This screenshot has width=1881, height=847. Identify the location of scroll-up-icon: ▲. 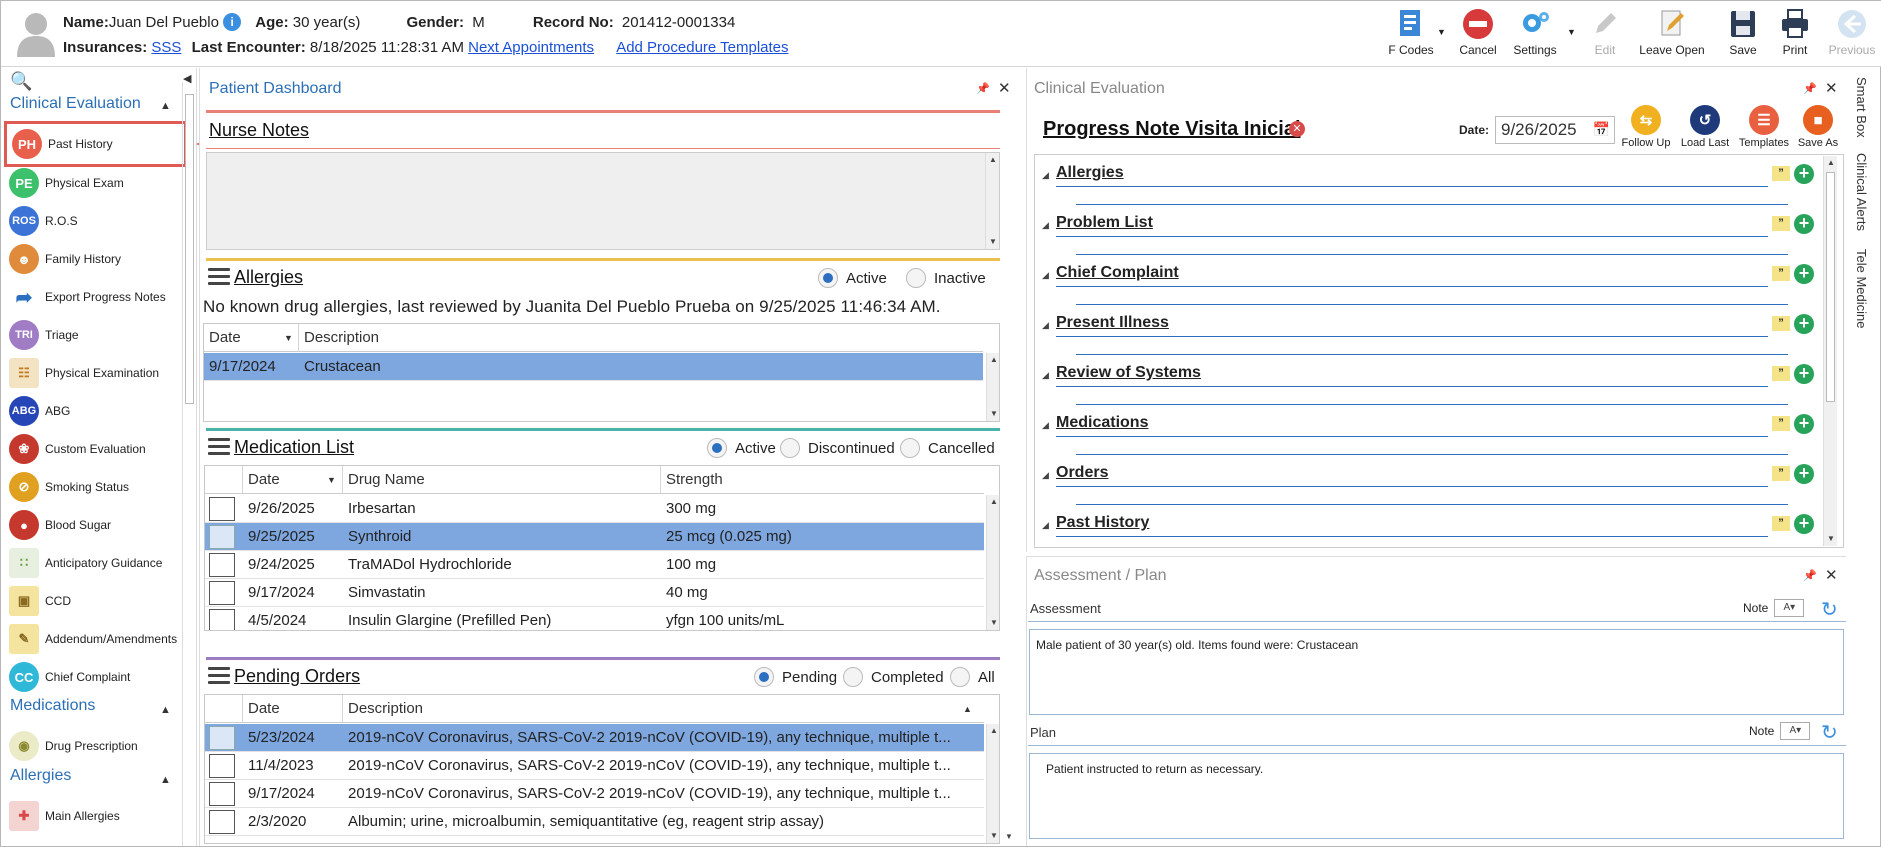
(993, 160).